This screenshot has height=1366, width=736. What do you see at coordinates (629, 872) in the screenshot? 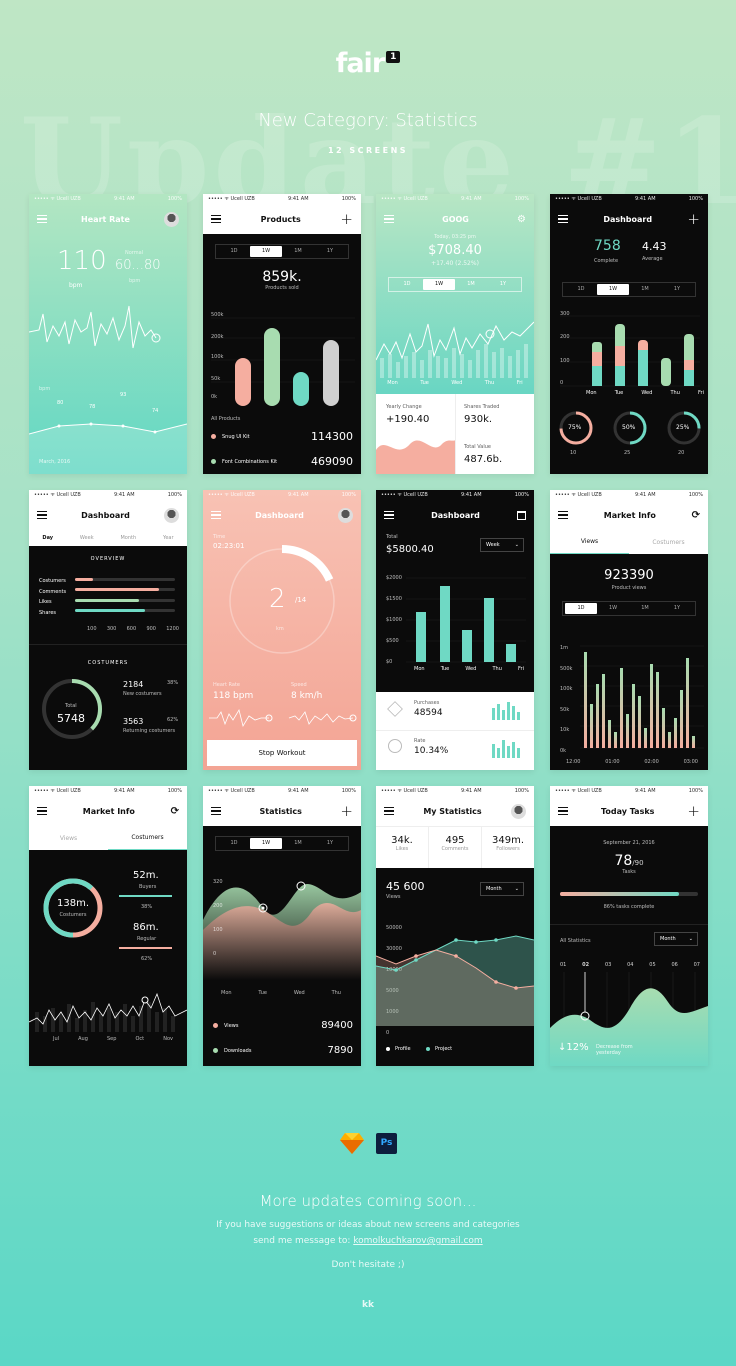
I see `tasks-label: Tasks` at bounding box center [629, 872].